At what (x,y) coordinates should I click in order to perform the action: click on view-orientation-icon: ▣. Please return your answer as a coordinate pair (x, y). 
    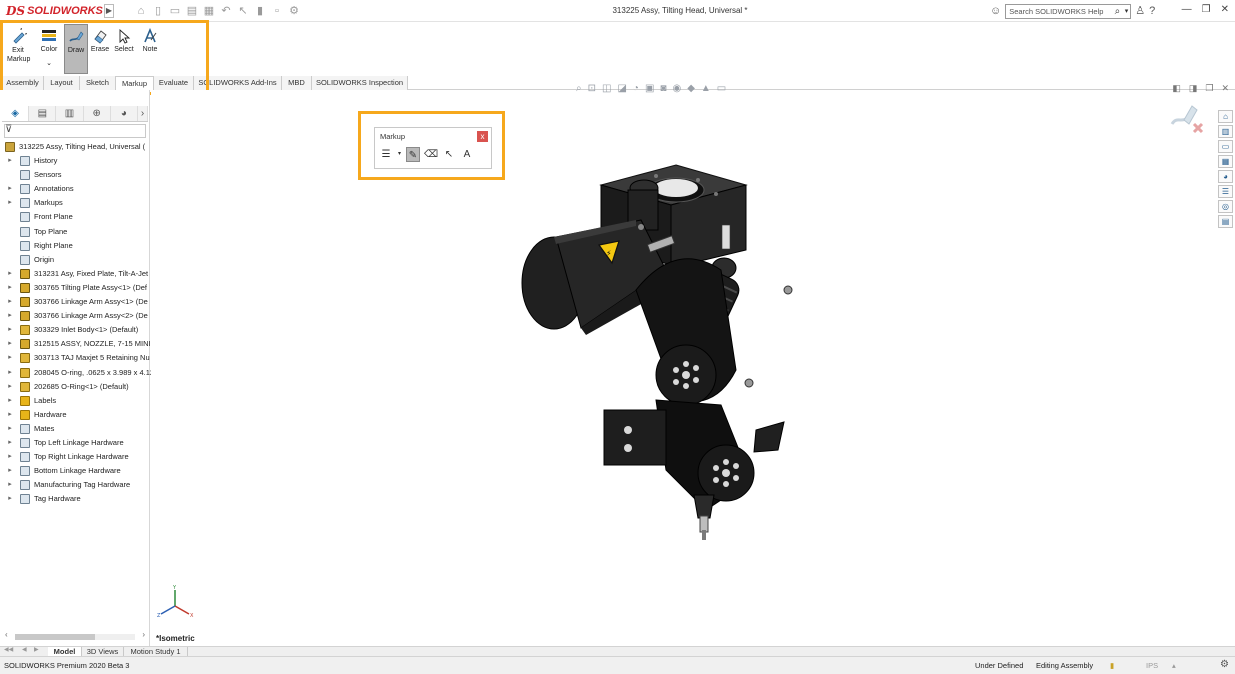
    Looking at the image, I should click on (649, 88).